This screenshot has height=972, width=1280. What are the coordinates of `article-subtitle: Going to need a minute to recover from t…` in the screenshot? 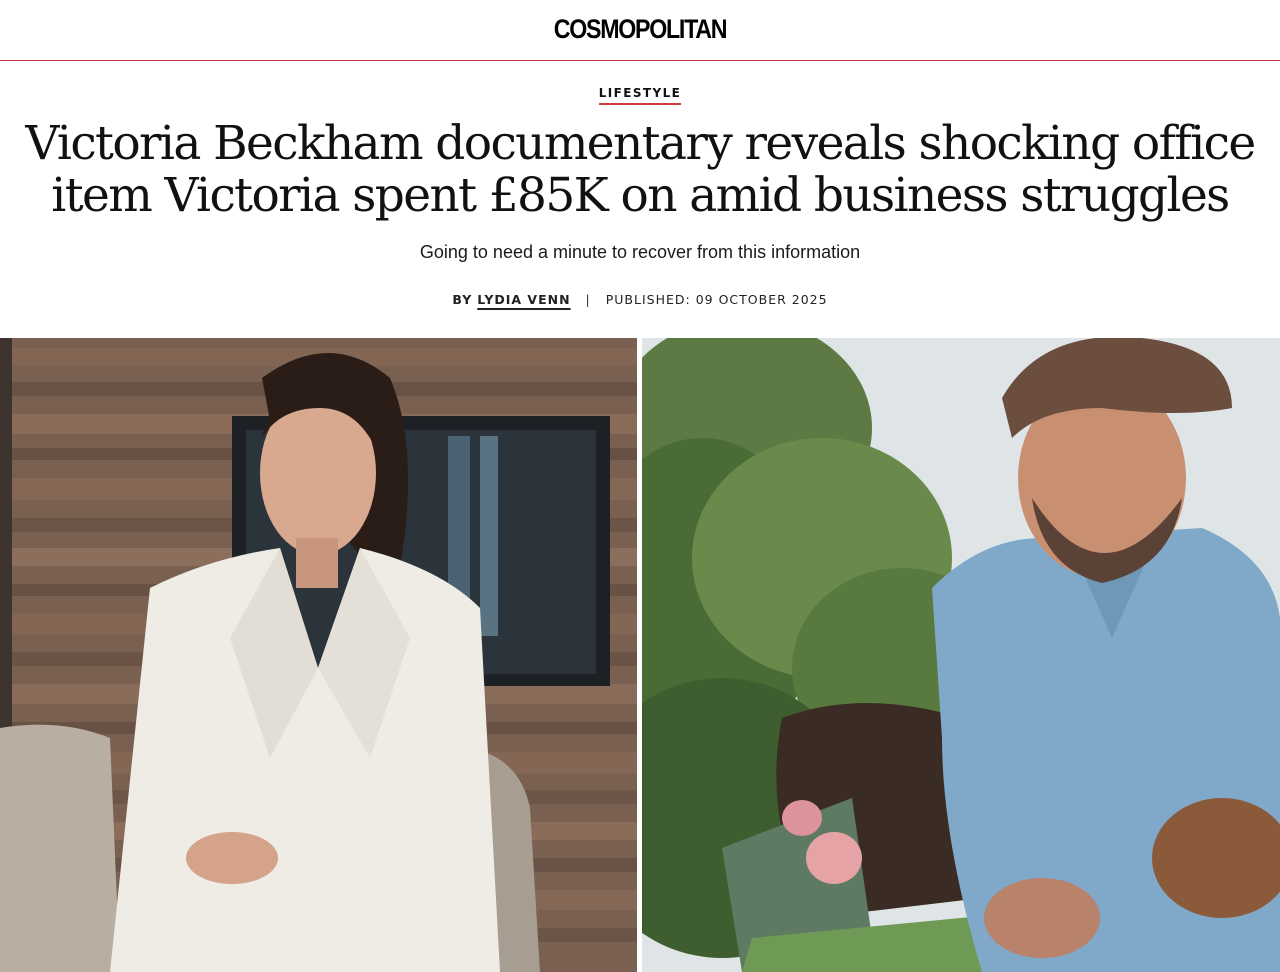 It's located at (640, 252).